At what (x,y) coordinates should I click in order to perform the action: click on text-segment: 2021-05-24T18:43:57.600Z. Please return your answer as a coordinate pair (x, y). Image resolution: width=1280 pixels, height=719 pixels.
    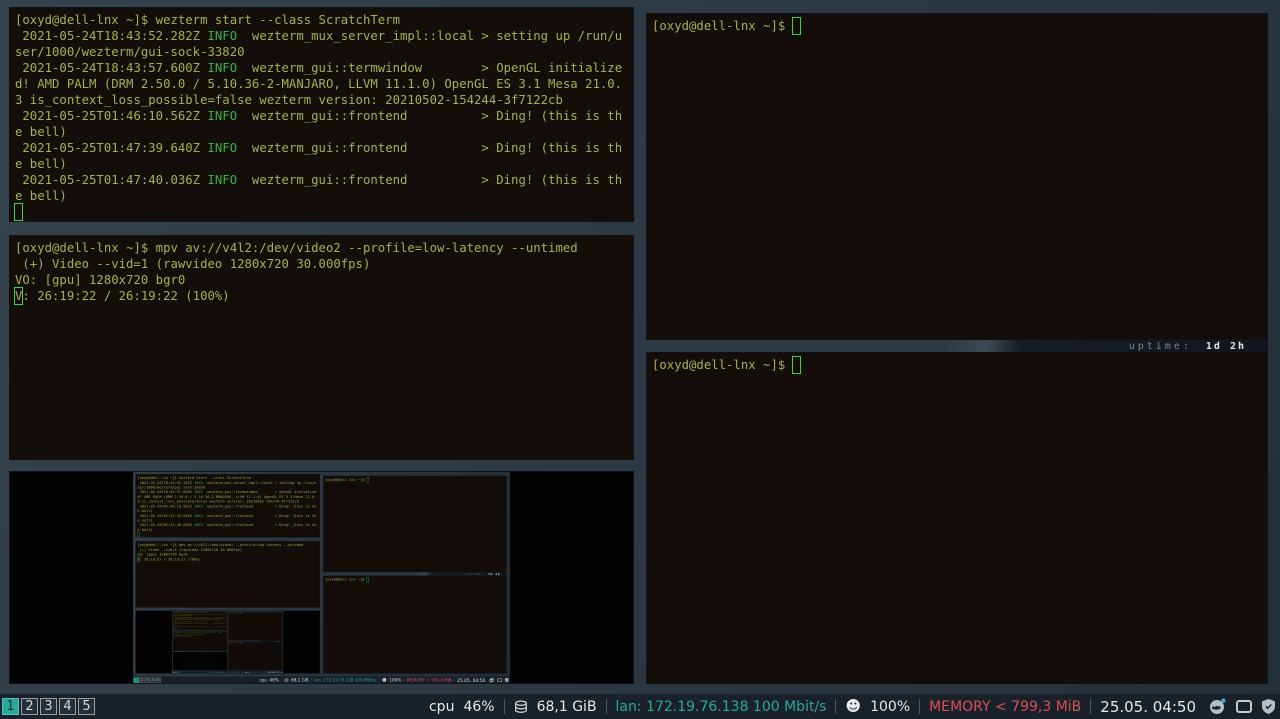
    Looking at the image, I should click on (111, 68).